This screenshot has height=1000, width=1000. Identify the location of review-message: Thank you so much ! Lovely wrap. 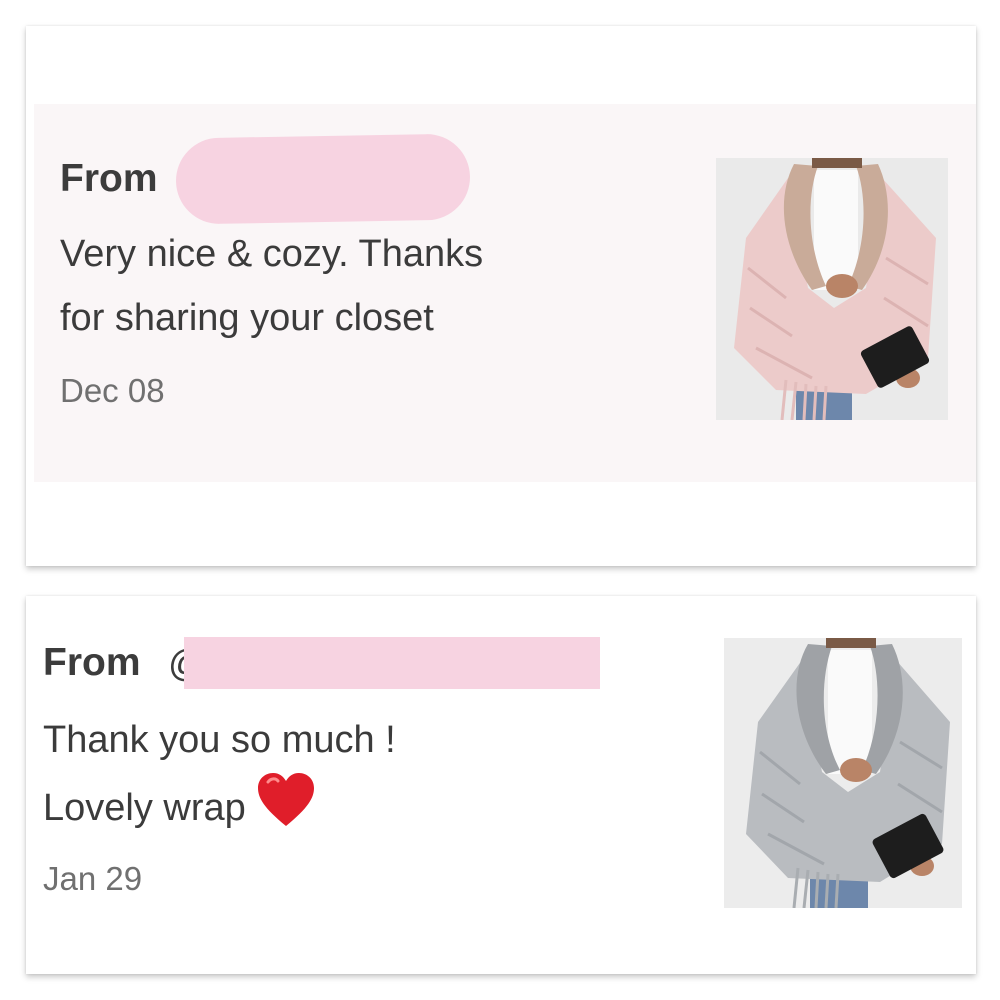
(353, 778).